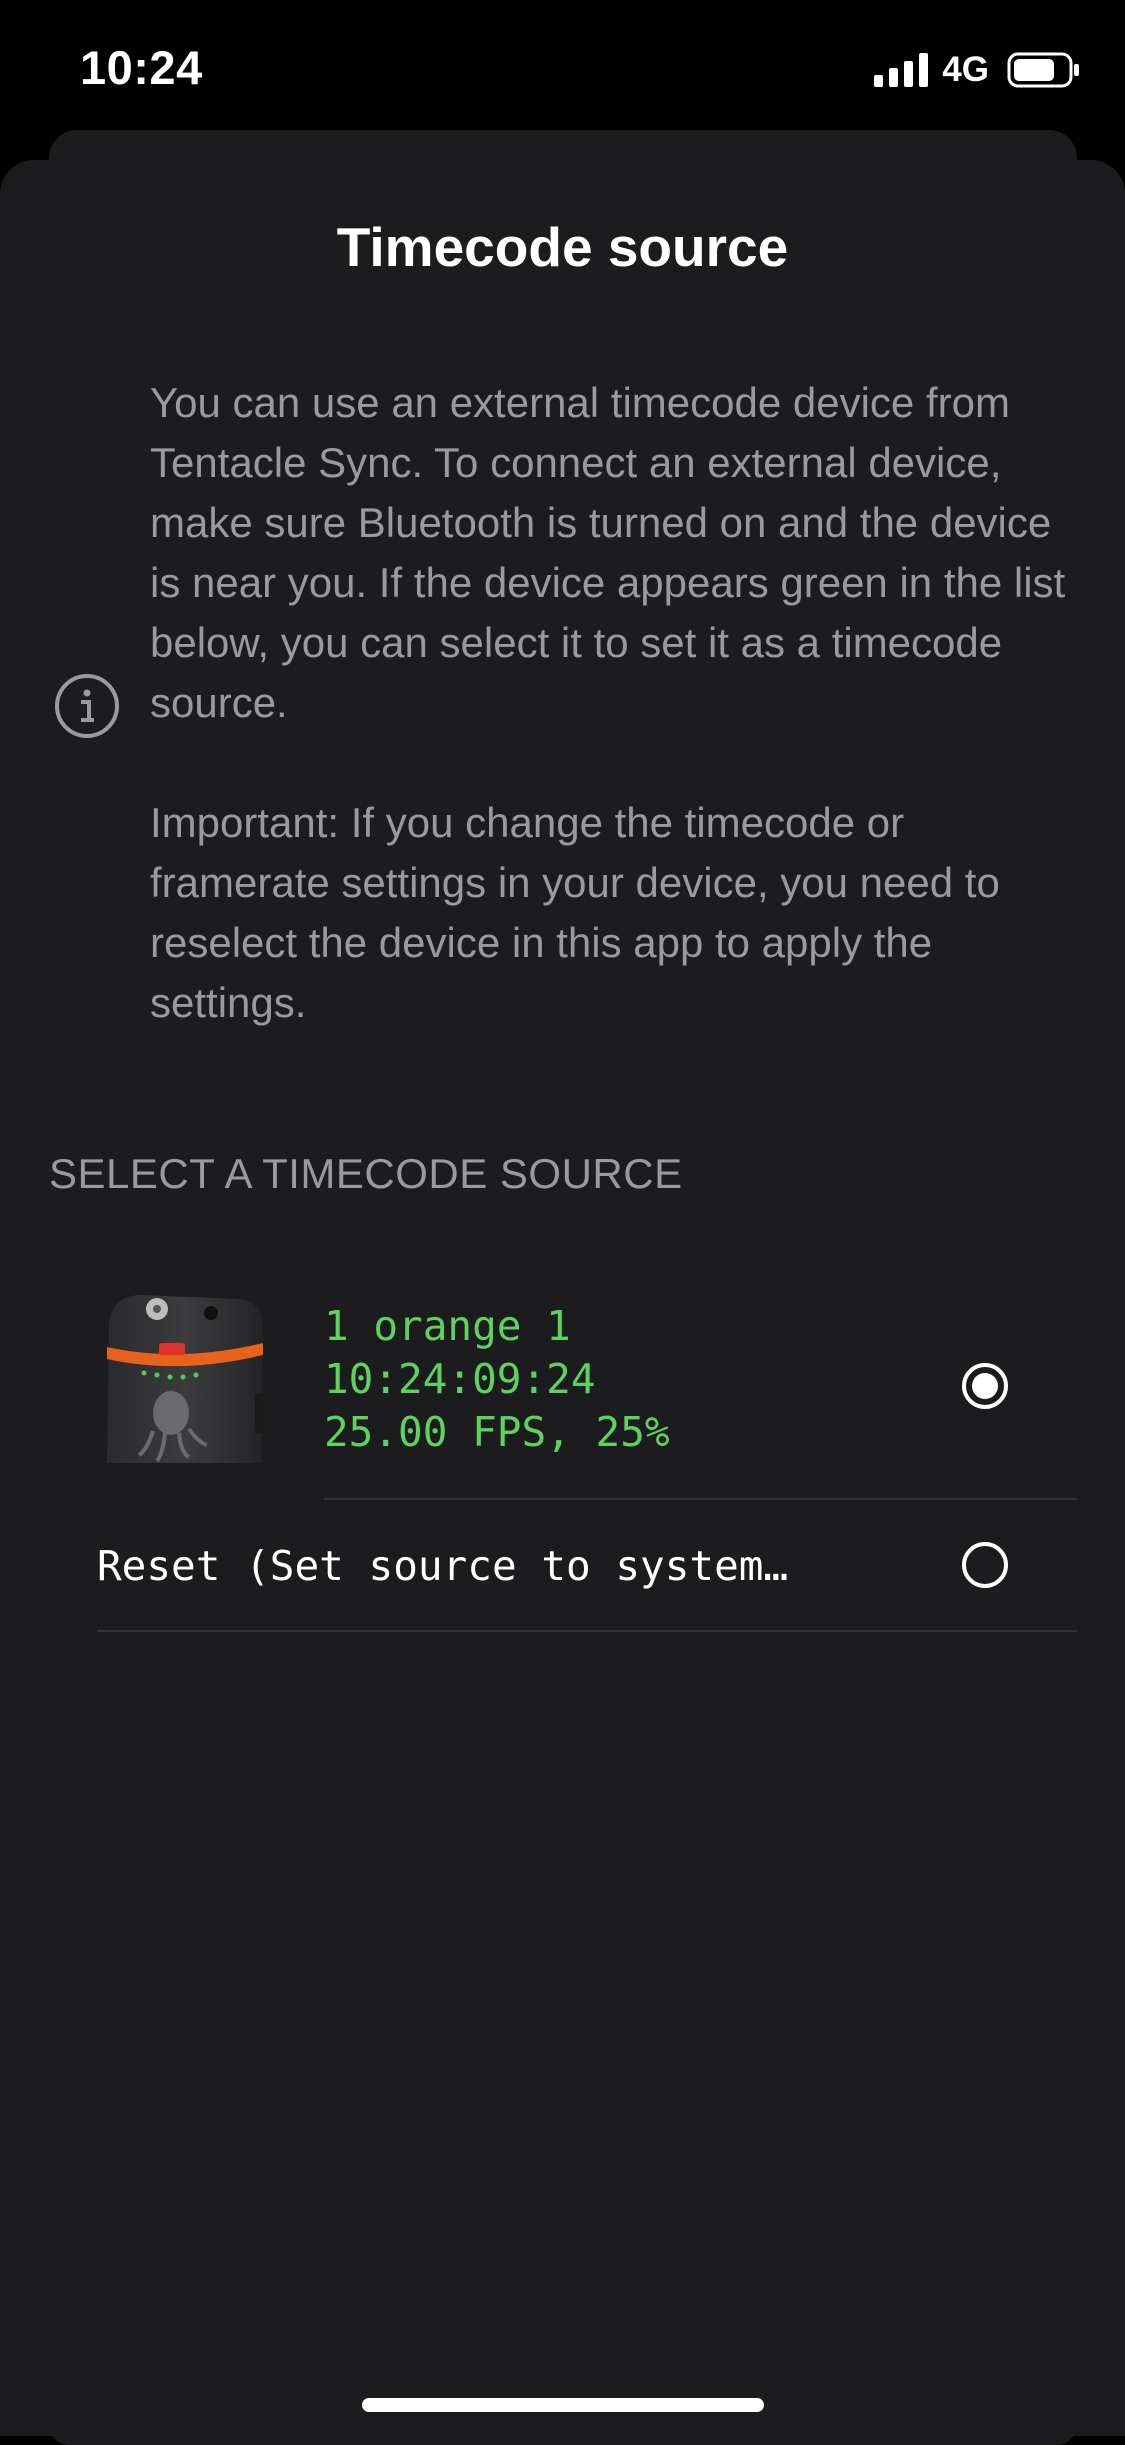 The image size is (1125, 2445). What do you see at coordinates (87, 706) in the screenshot?
I see `info-circle-icon` at bounding box center [87, 706].